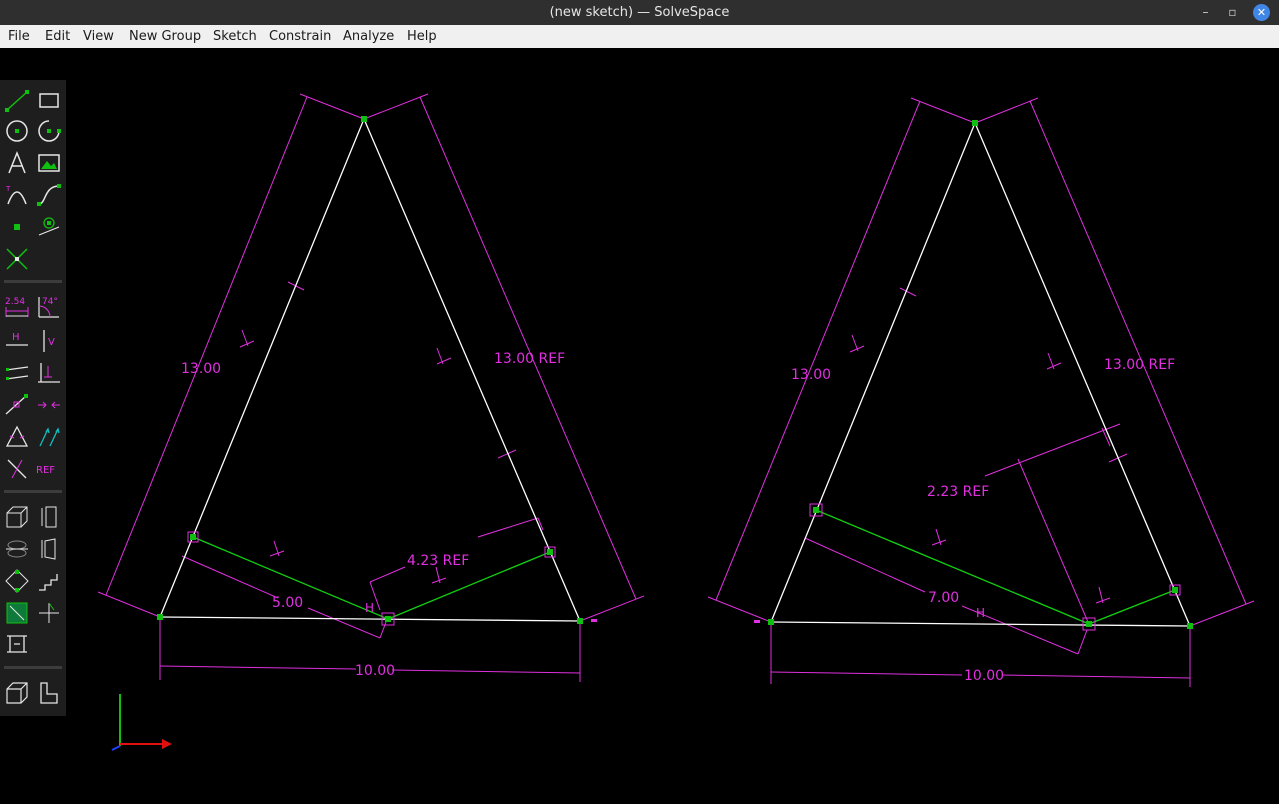 This screenshot has width=1279, height=804. Describe the element at coordinates (49, 131) in the screenshot. I see `arc-tool-icon` at that location.